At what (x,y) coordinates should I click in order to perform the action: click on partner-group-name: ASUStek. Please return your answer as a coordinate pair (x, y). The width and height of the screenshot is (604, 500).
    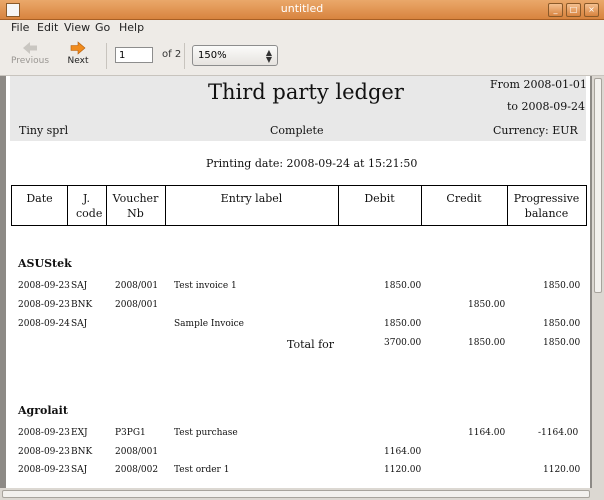
    Looking at the image, I should click on (45, 263).